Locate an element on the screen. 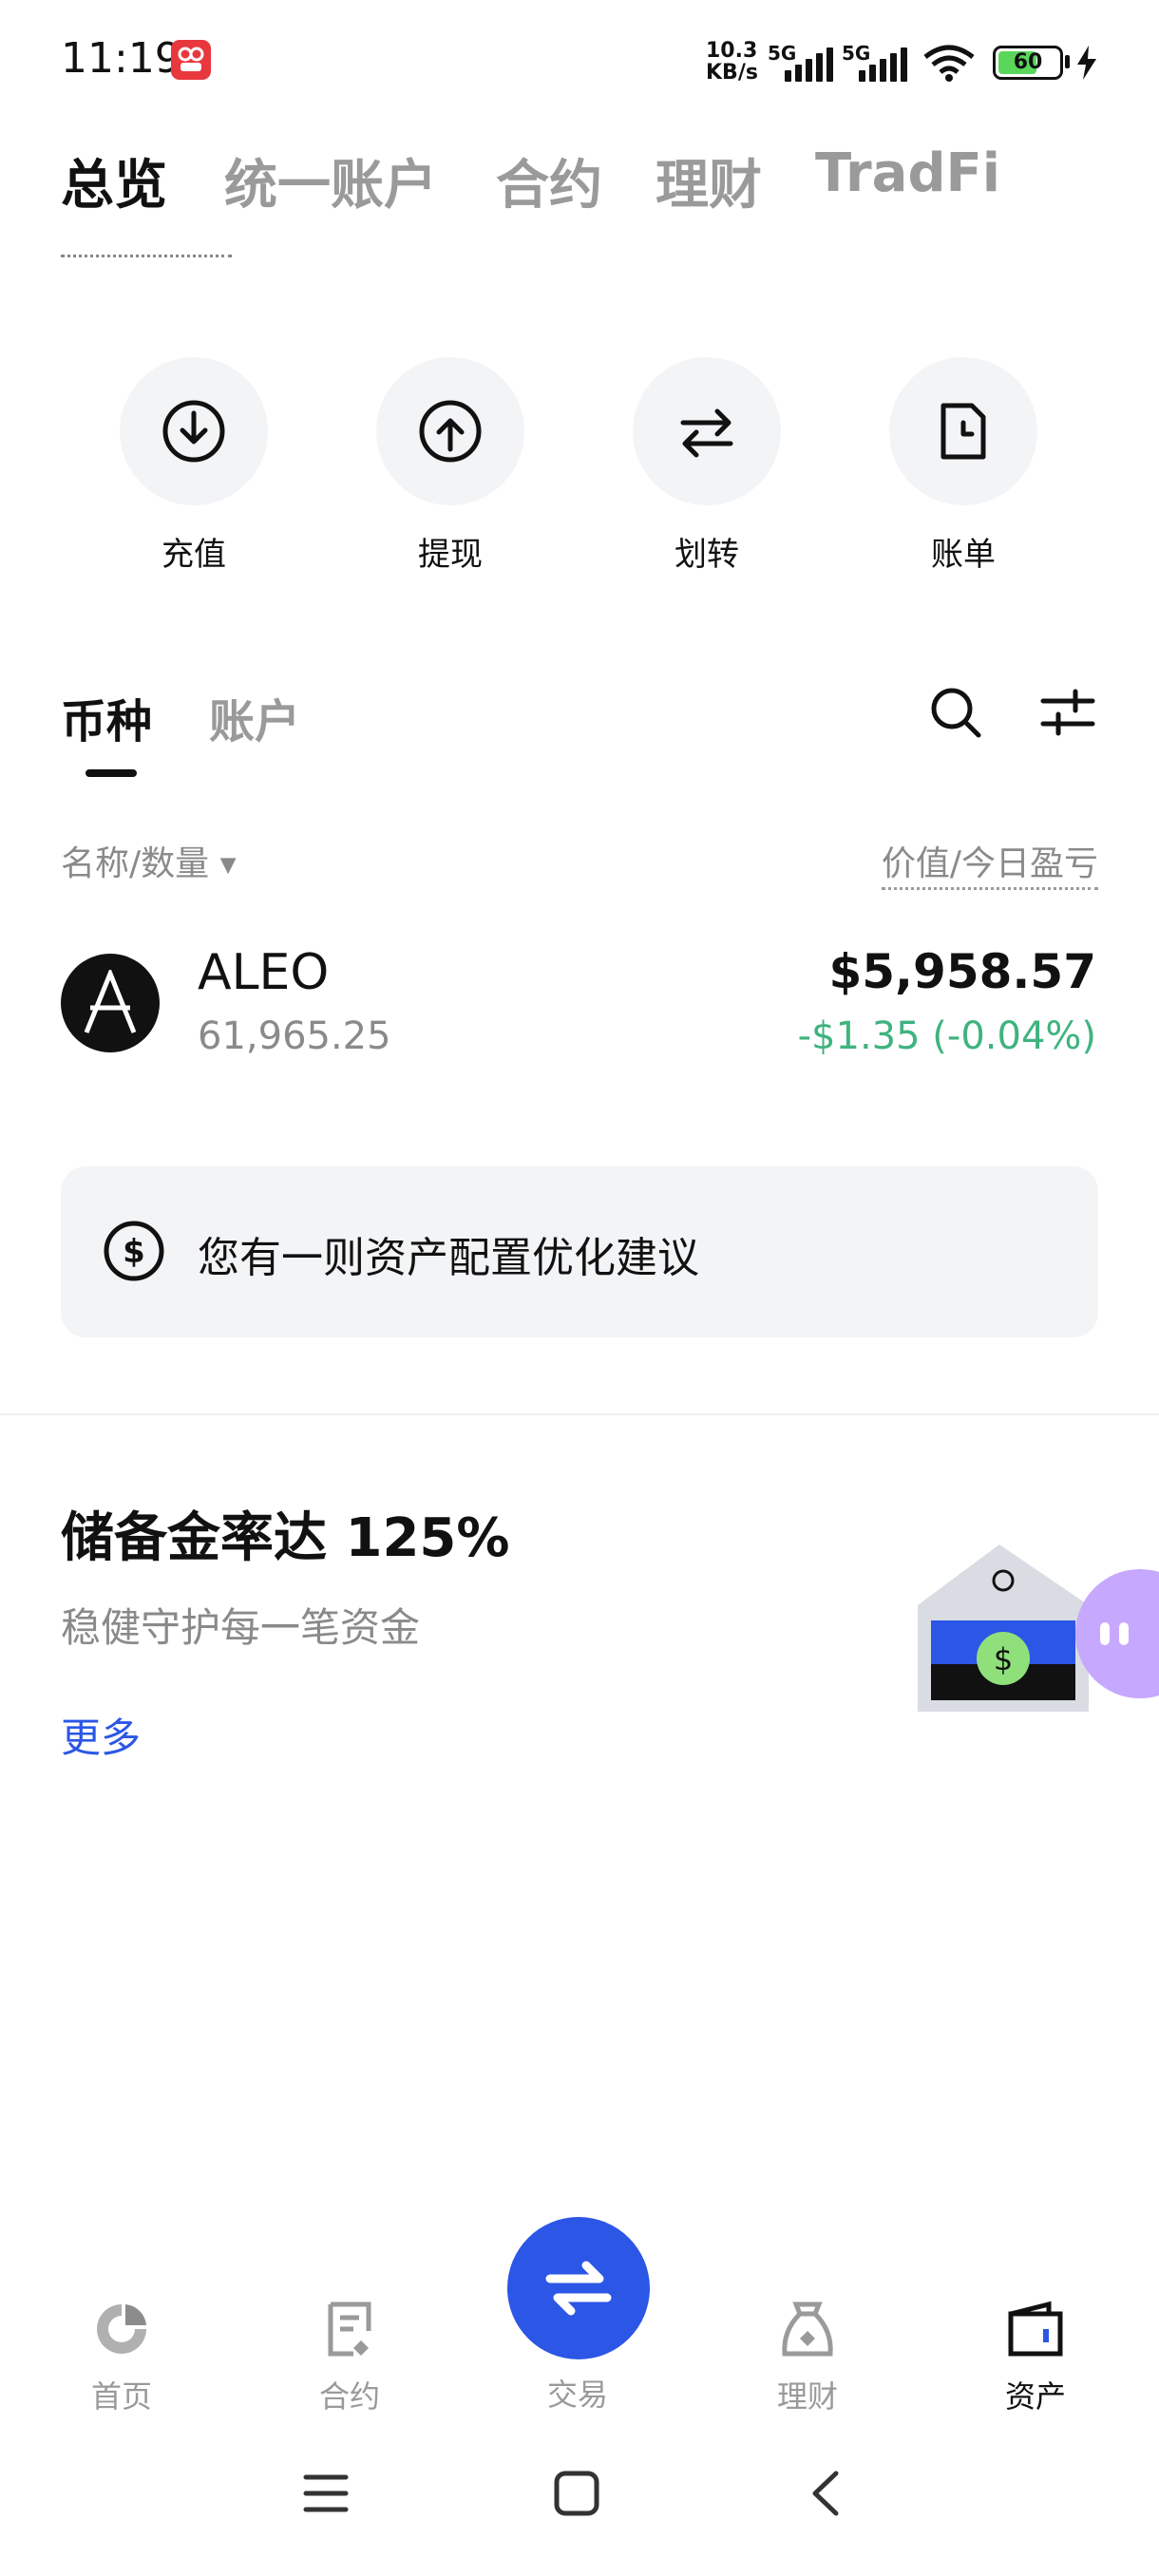 This screenshot has height=2576, width=1159. assets-icon is located at coordinates (1036, 2331).